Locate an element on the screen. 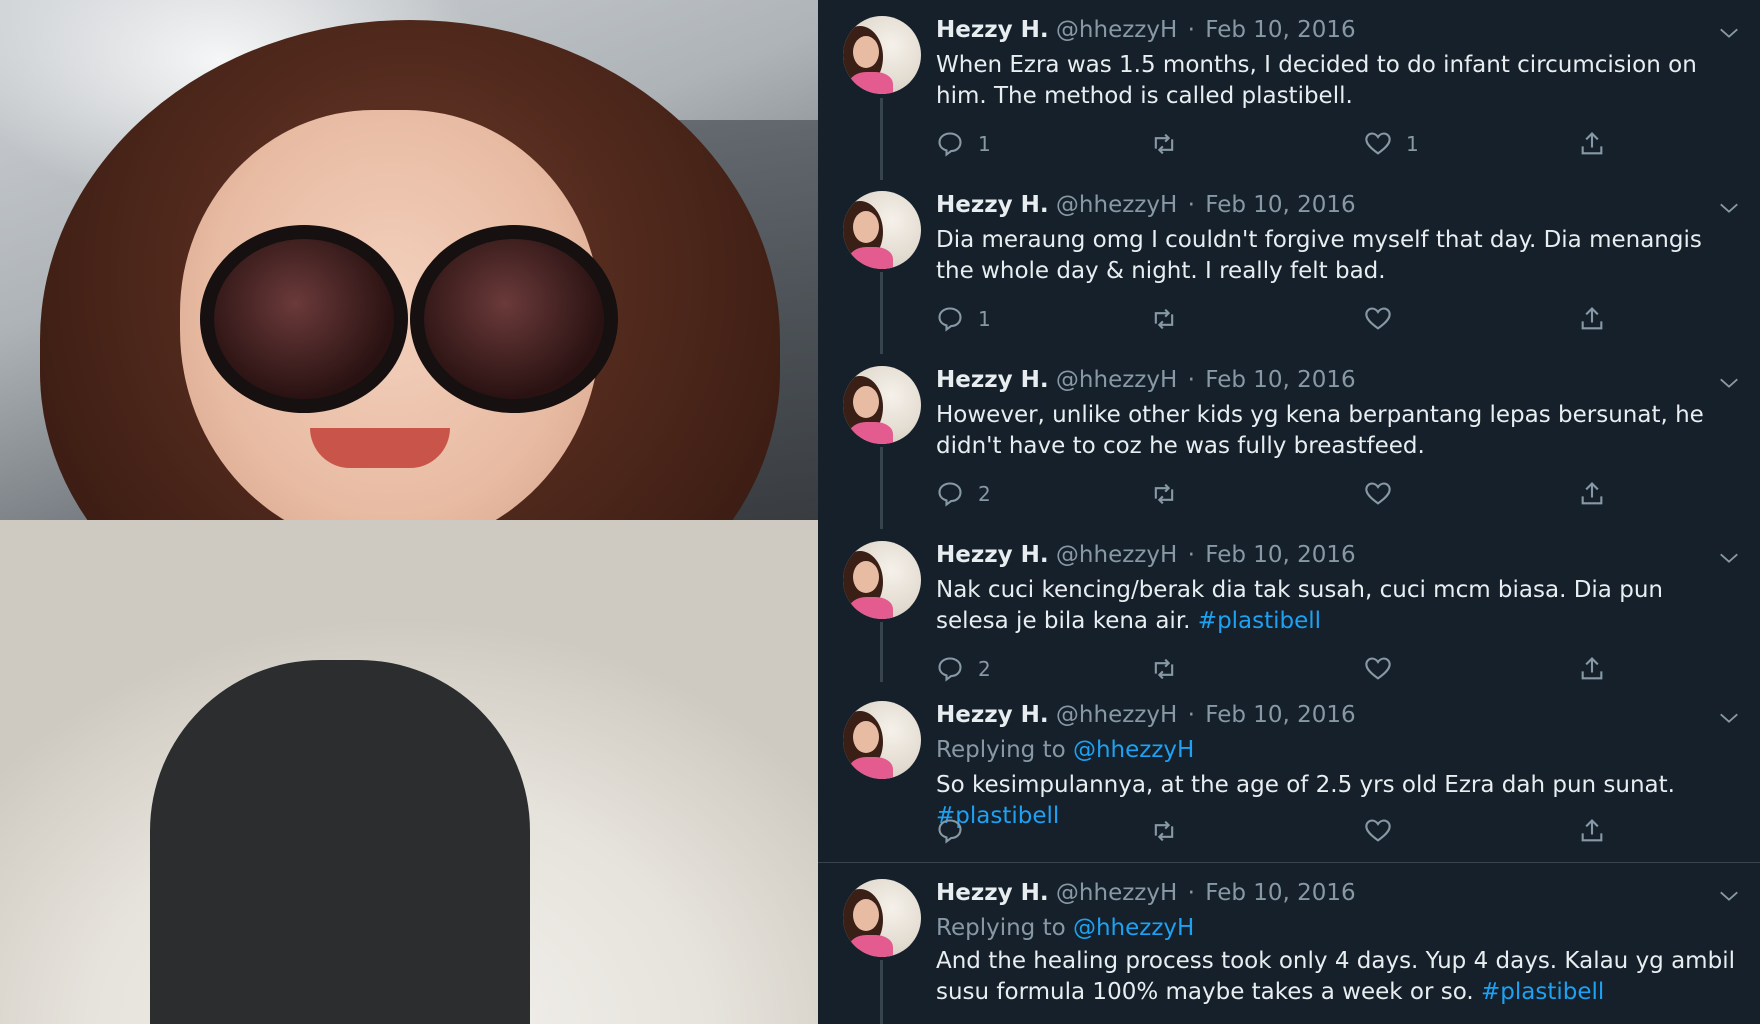 The image size is (1760, 1024). tweet-actions: 2 is located at coordinates (1296, 669).